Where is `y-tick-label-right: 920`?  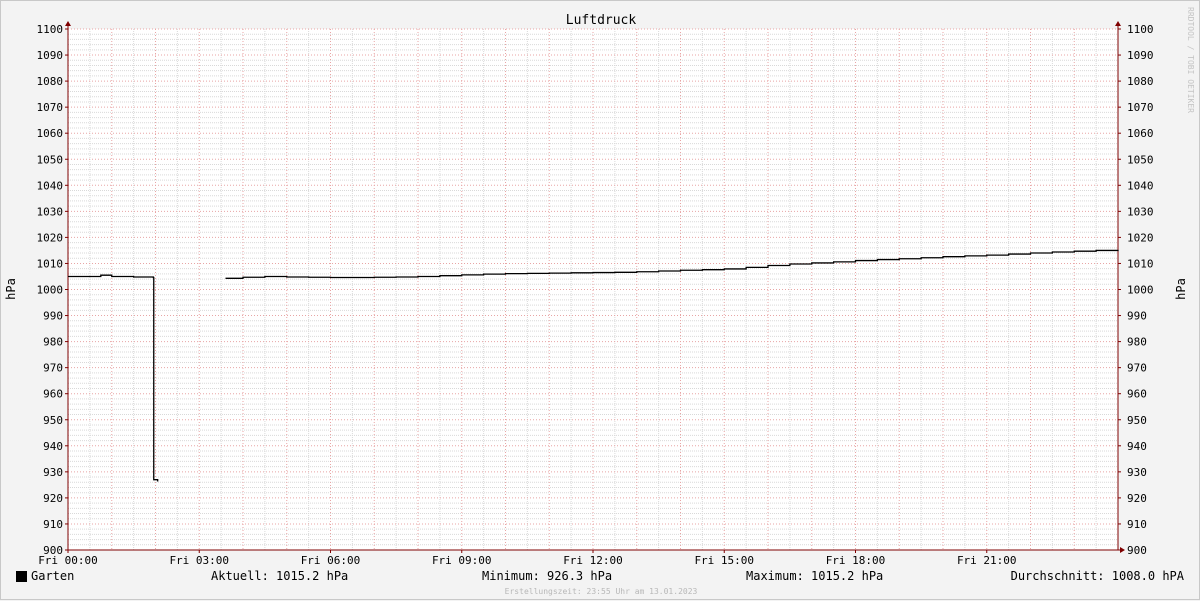
y-tick-label-right: 920 is located at coordinates (1137, 498).